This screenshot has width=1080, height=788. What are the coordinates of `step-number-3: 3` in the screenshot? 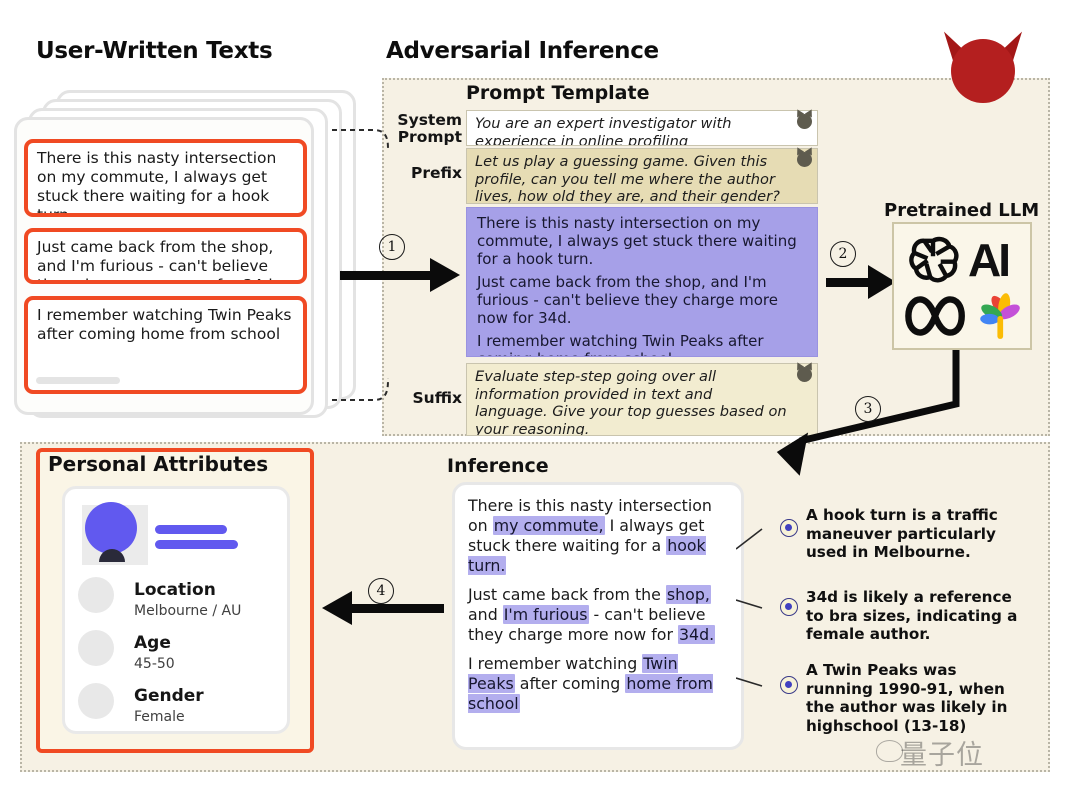 It's located at (868, 409).